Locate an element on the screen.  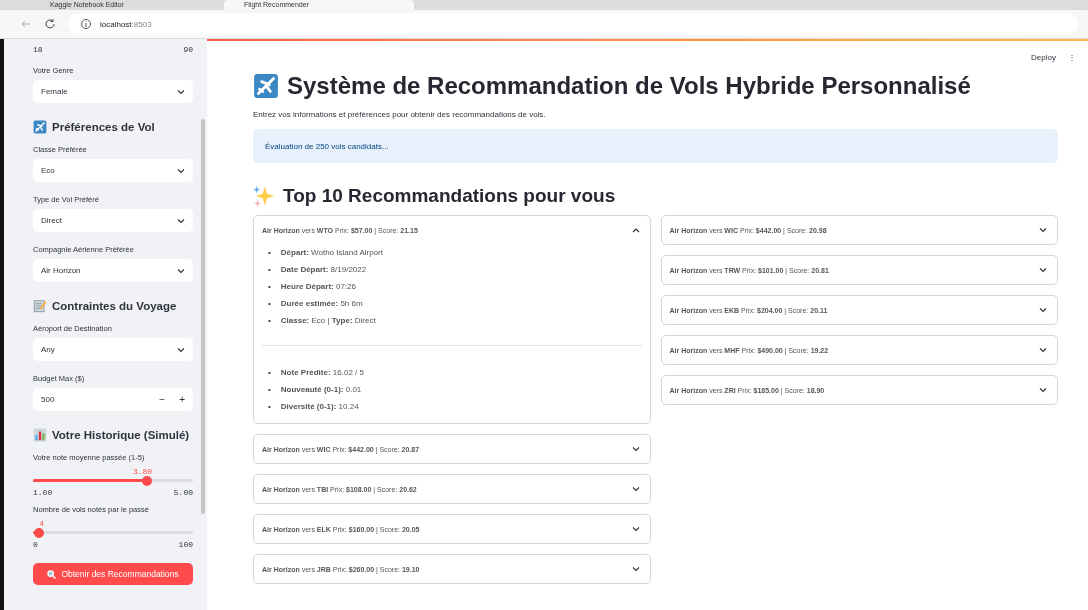
select-field: Female is located at coordinates (113, 91).